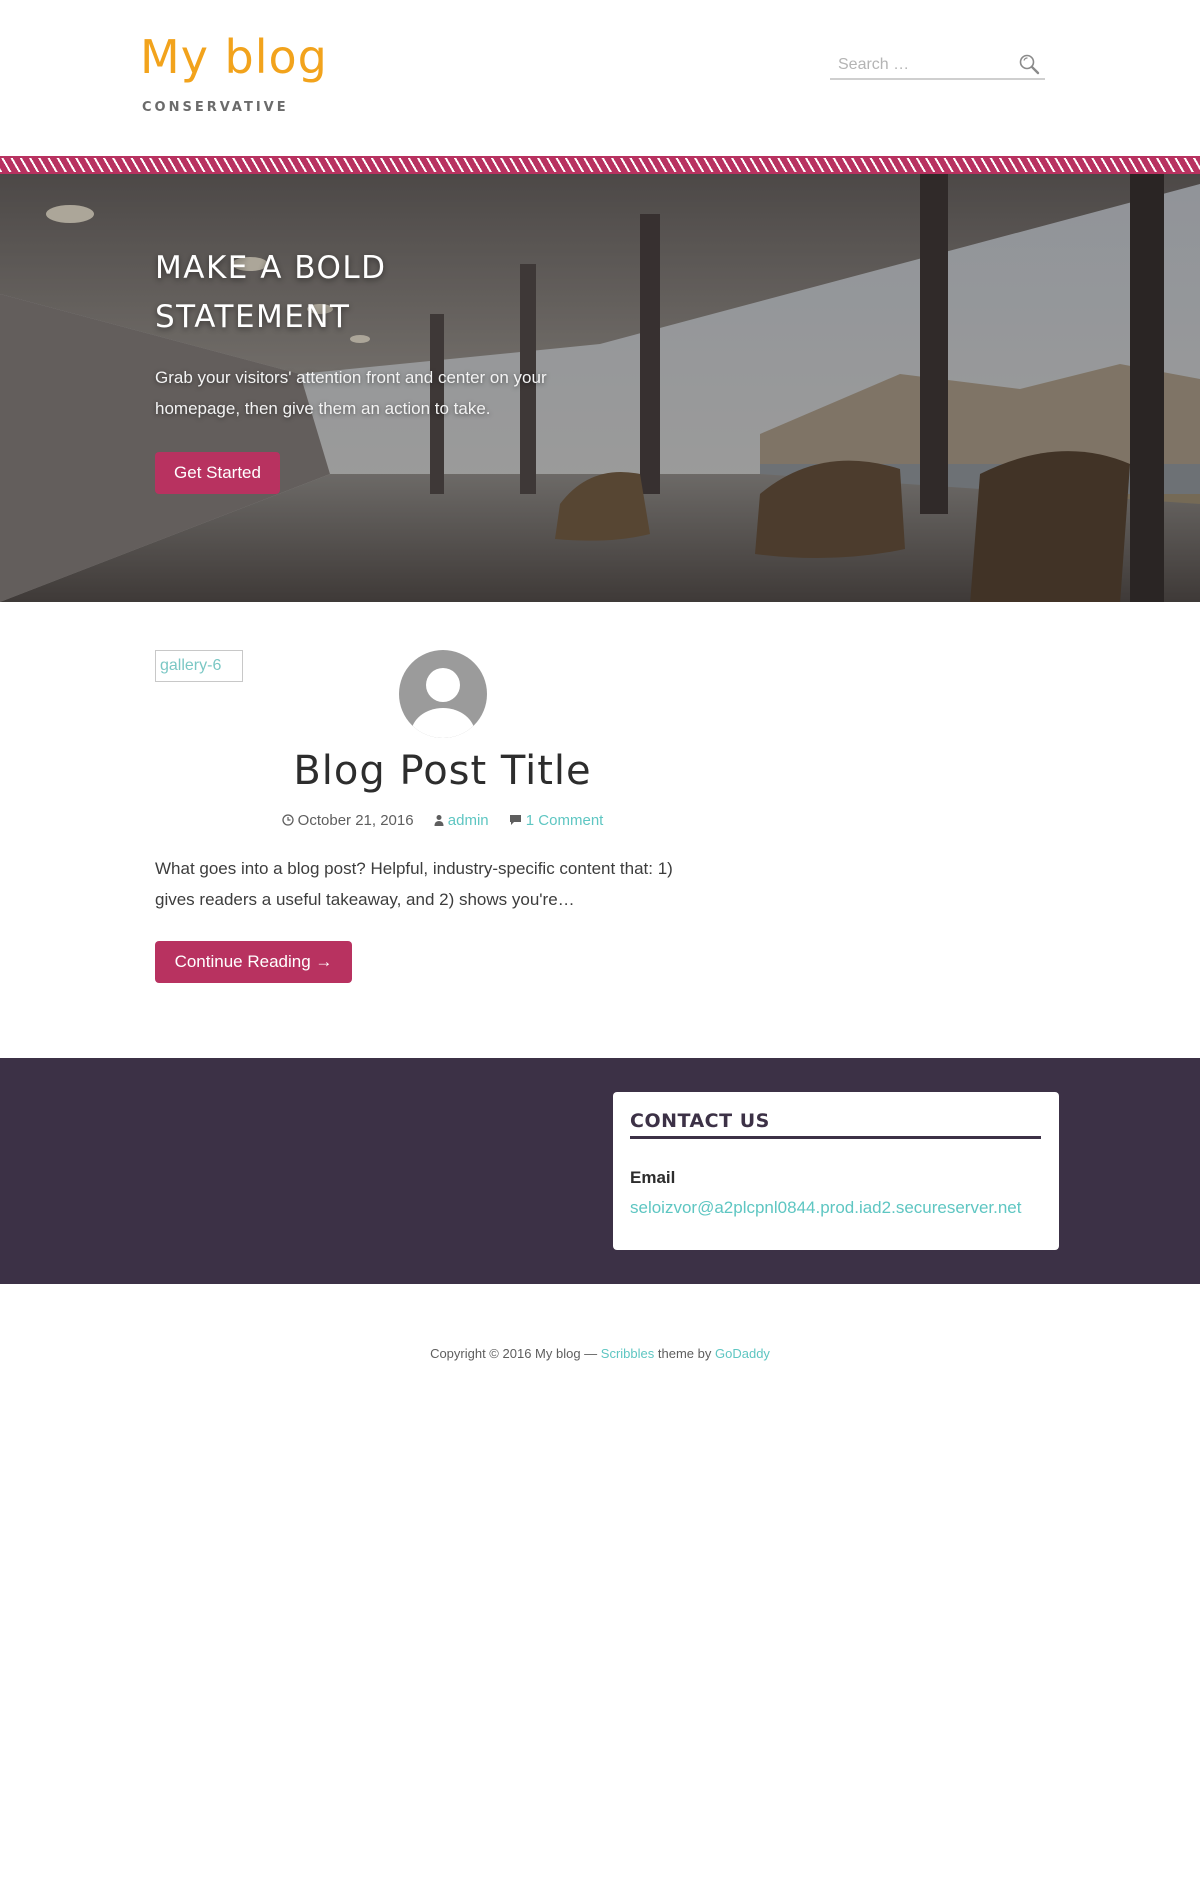 The width and height of the screenshot is (1200, 1886). I want to click on post-date-text: October 21, 2016, so click(355, 820).